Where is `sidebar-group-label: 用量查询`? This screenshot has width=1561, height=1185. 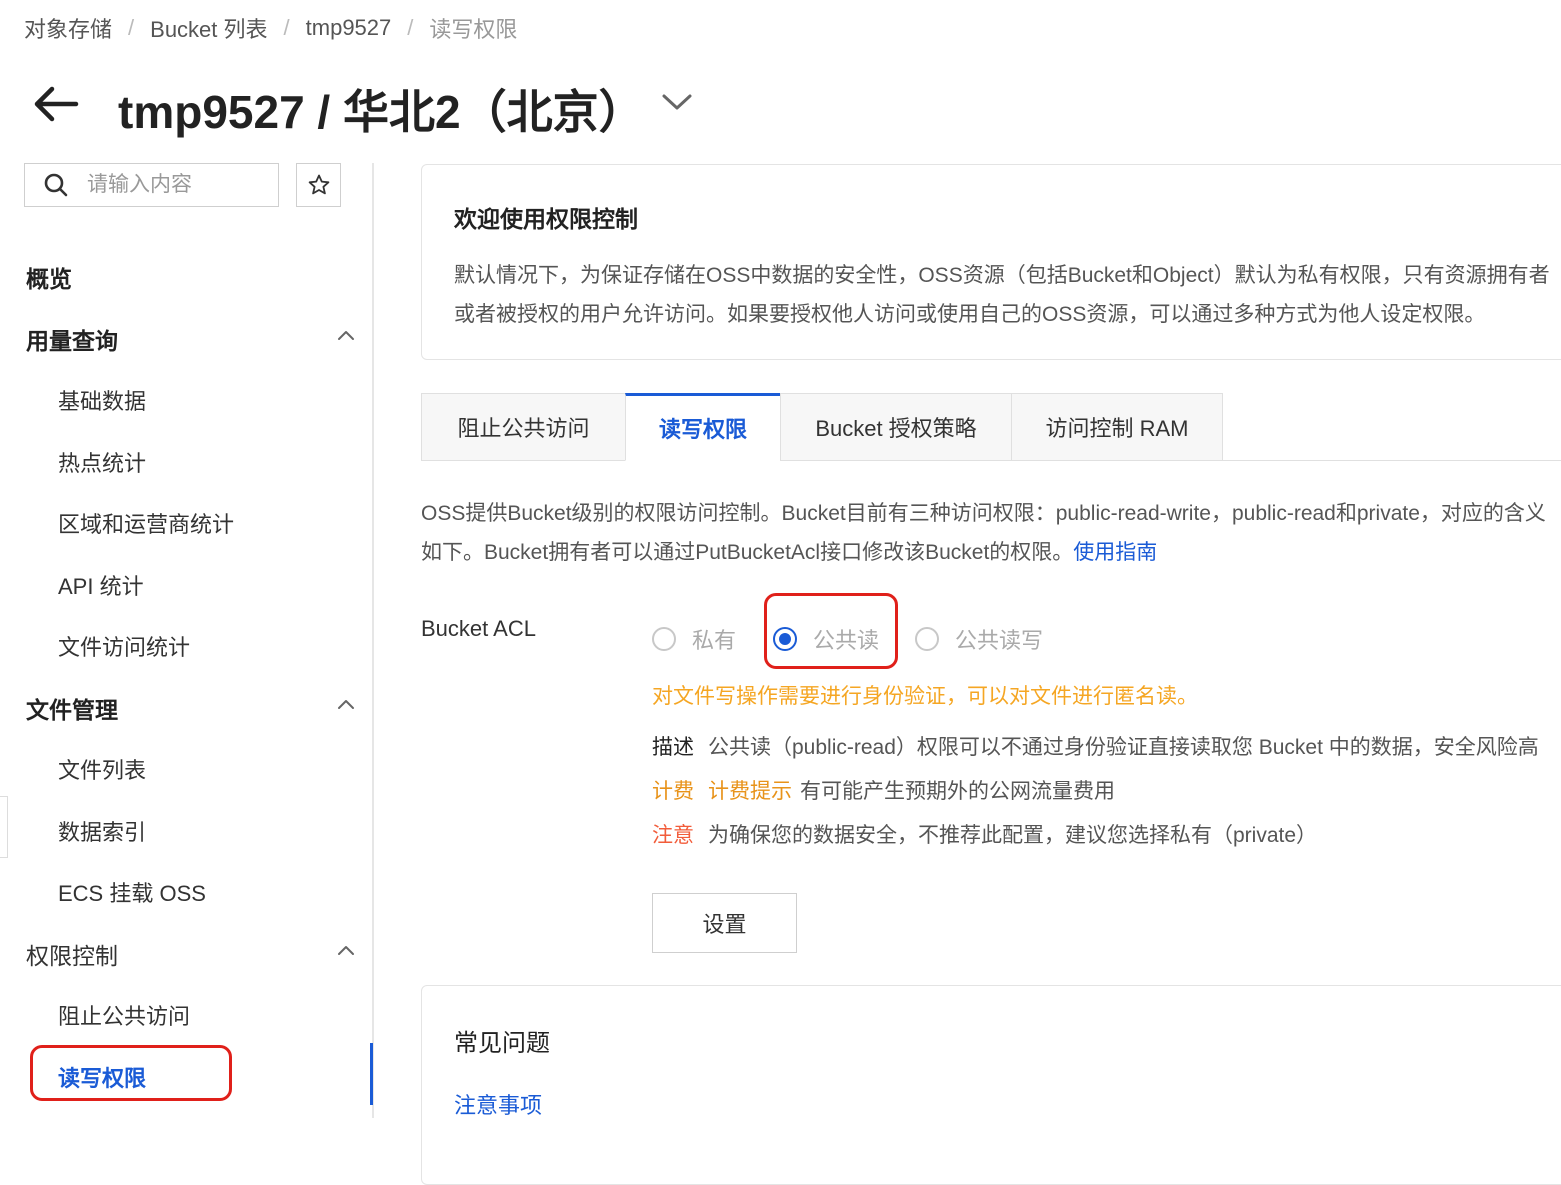
sidebar-group-label: 用量查询 is located at coordinates (72, 341).